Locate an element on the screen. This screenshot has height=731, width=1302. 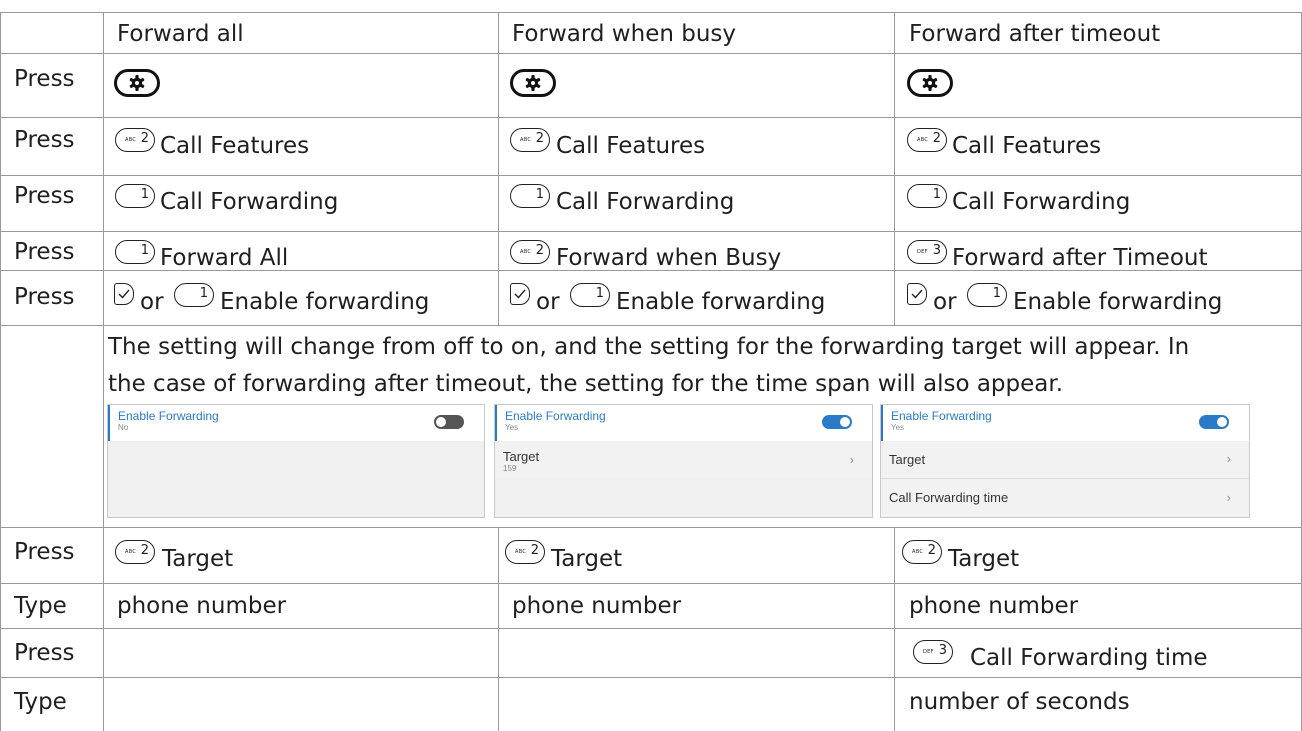
step-text: number of seconds is located at coordinates (1019, 702).